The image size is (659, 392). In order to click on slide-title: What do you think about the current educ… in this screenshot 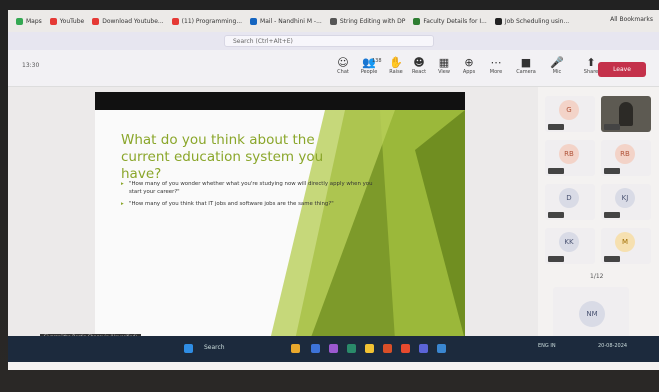, I will do `click(222, 157)`.